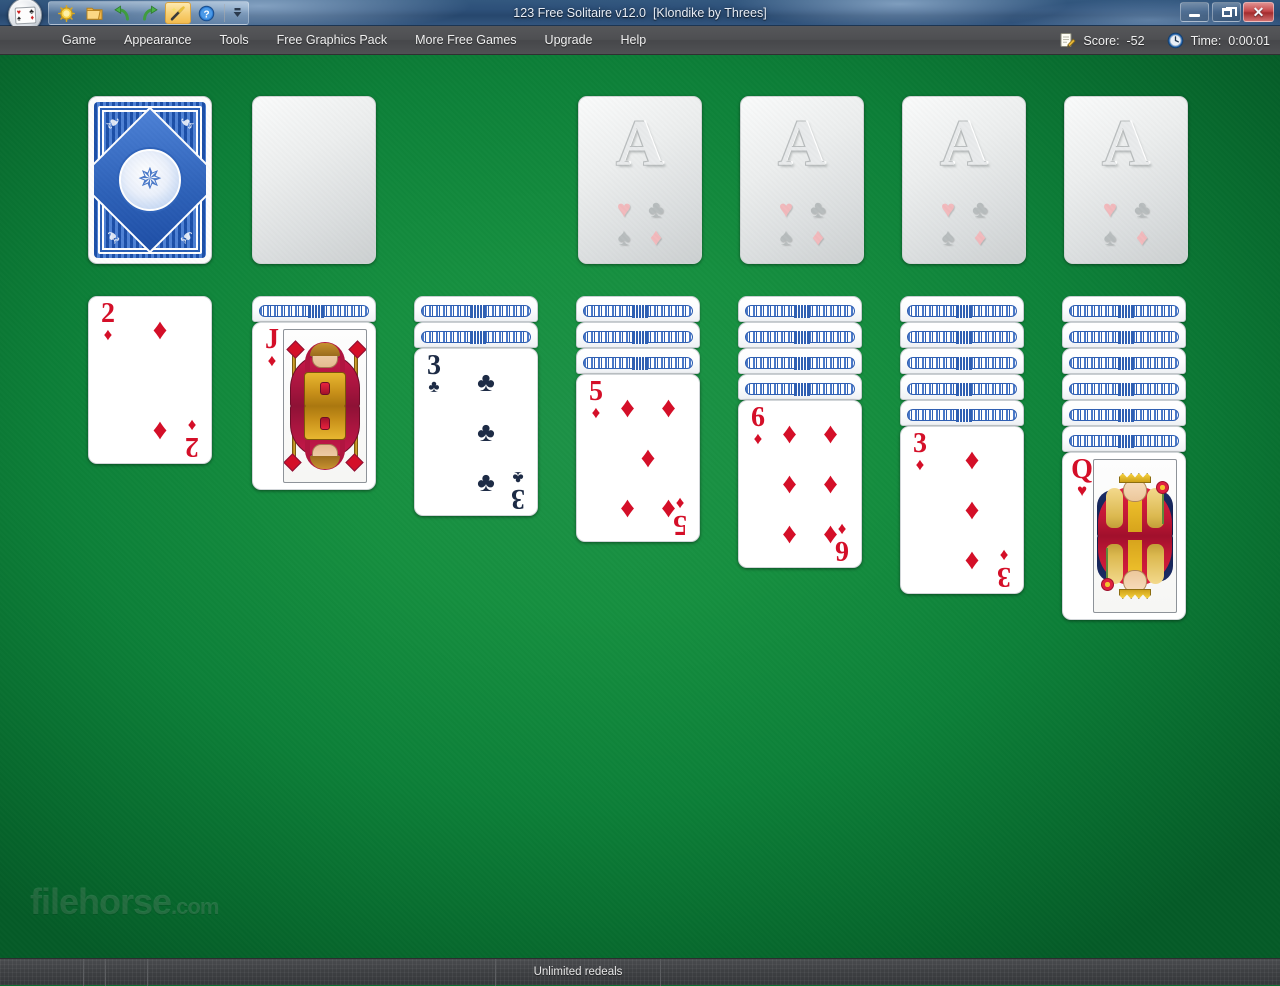 This screenshot has height=986, width=1280. I want to click on face-up-card-Q♥: Q♥Q♥, so click(1124, 536).